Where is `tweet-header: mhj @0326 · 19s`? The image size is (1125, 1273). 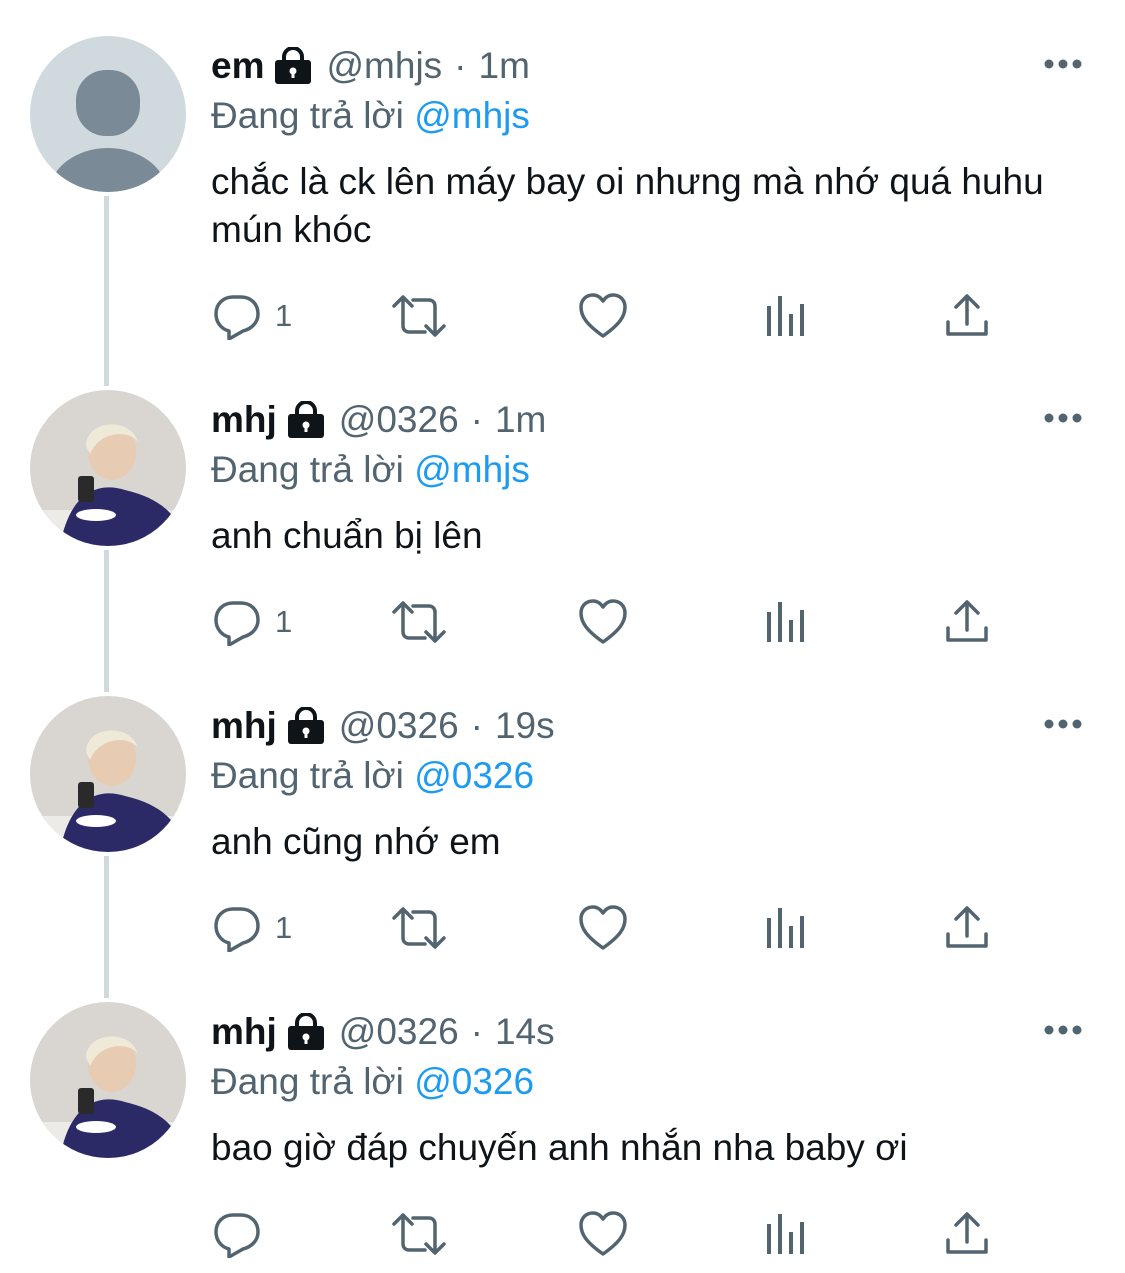 tweet-header: mhj @0326 · 19s is located at coordinates (383, 726).